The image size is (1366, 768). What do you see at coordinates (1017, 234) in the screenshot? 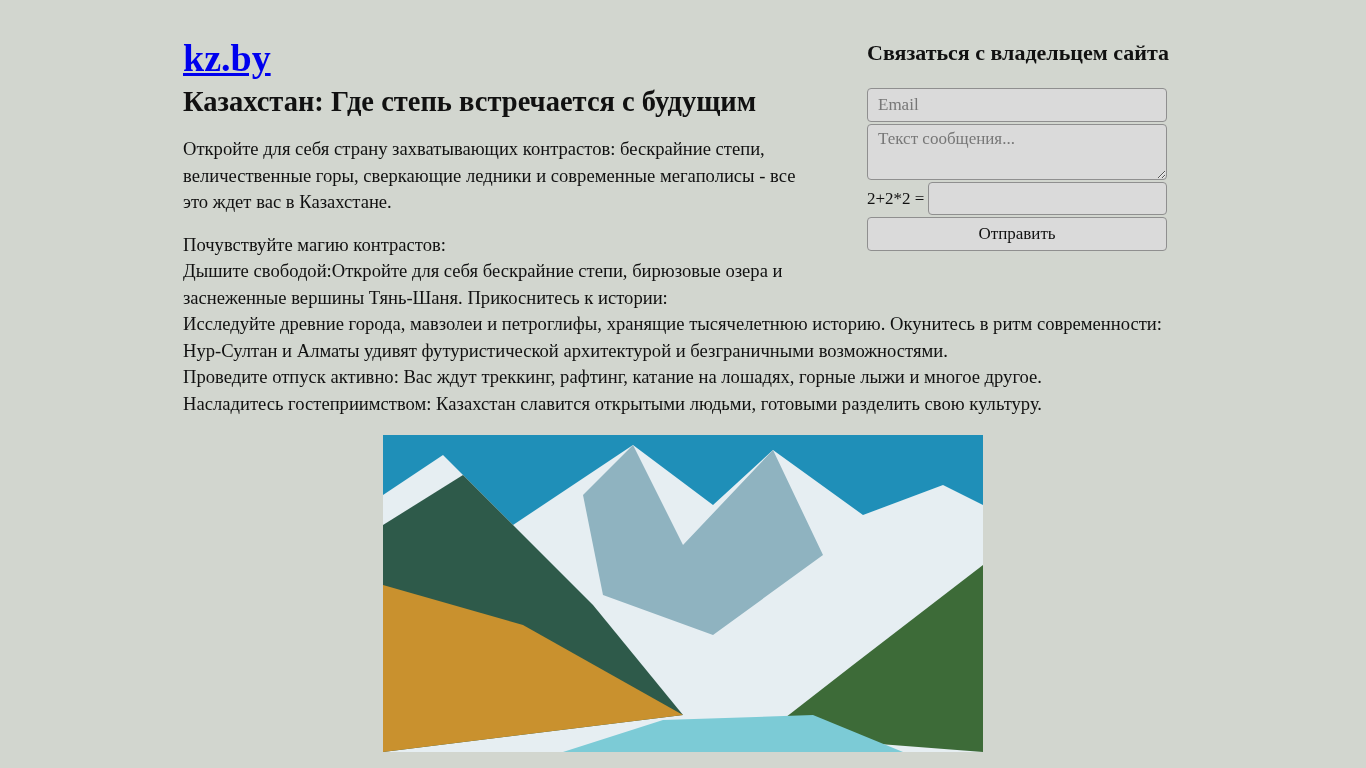
I see `submit-button: Отправить` at bounding box center [1017, 234].